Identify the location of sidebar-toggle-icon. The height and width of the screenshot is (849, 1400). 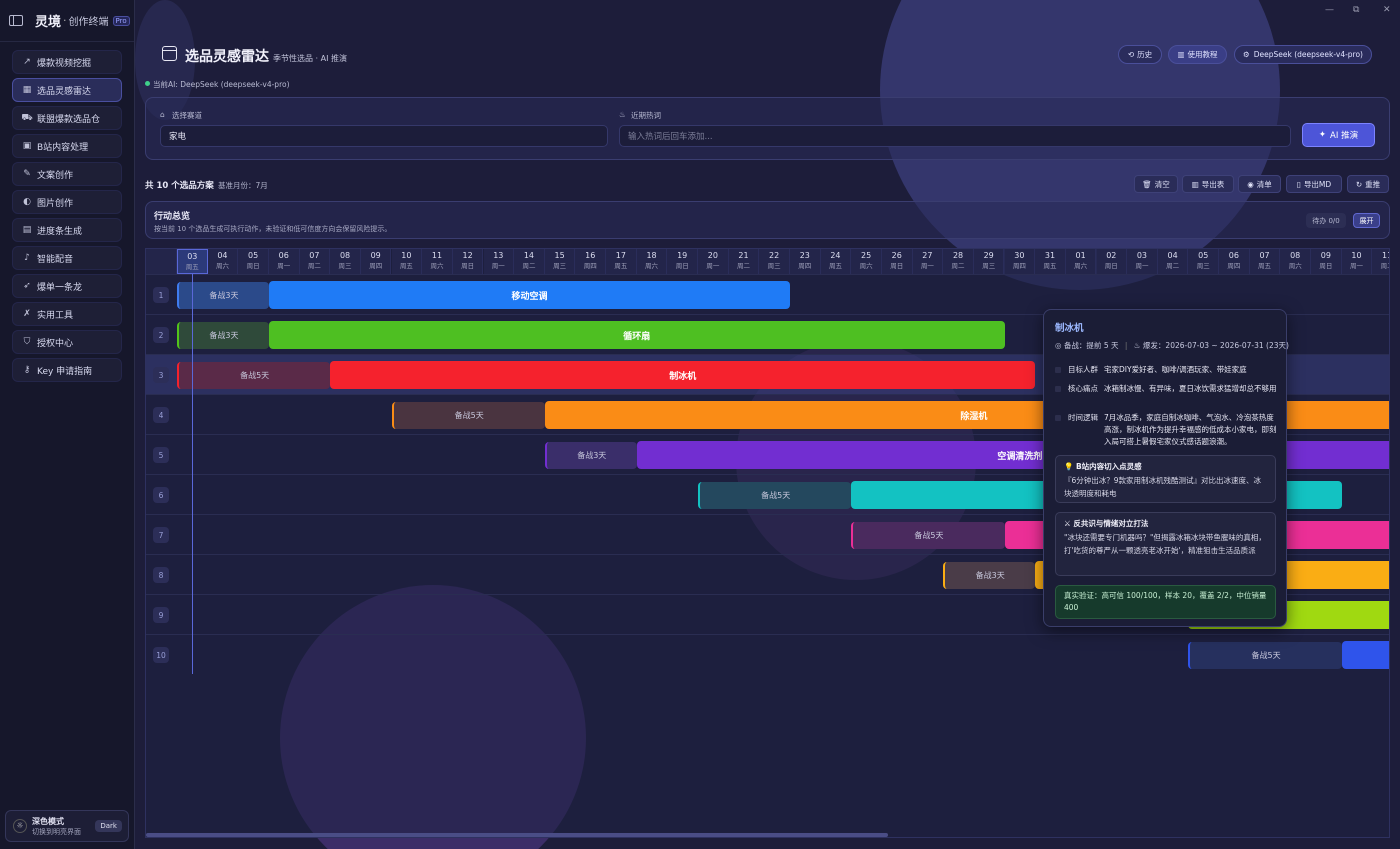
(16, 20).